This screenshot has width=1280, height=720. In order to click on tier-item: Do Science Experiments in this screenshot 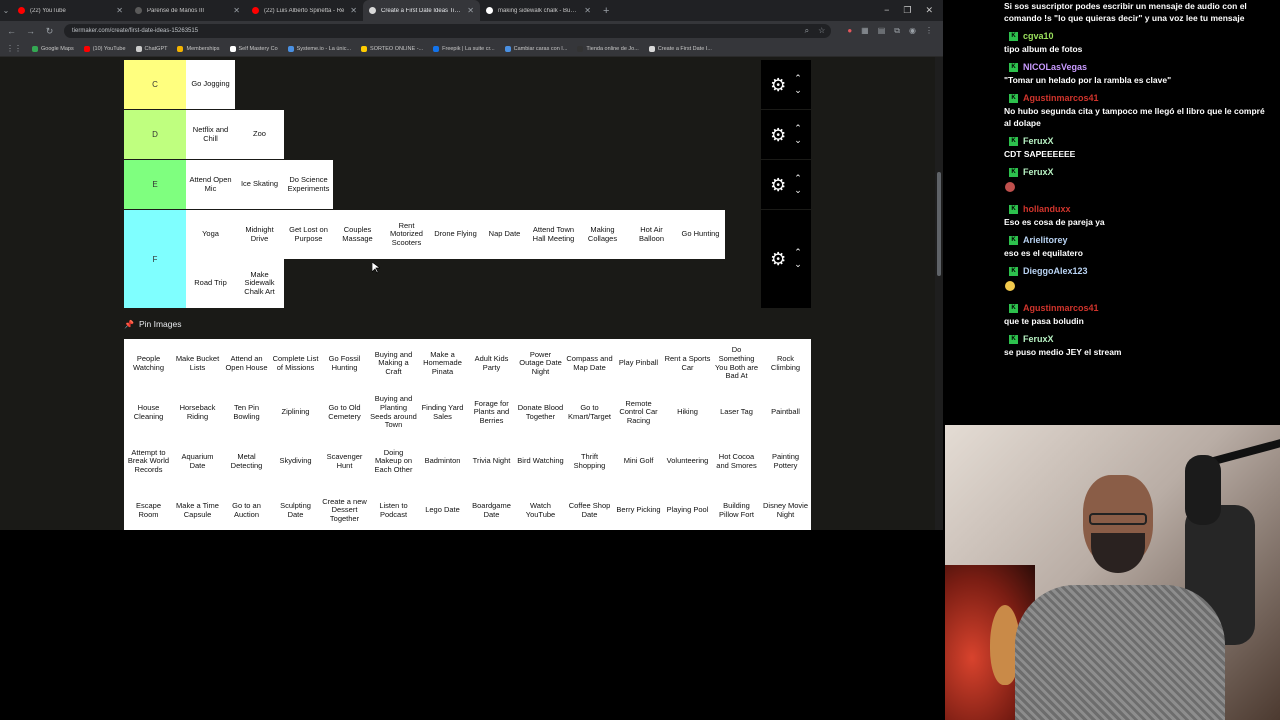, I will do `click(308, 184)`.